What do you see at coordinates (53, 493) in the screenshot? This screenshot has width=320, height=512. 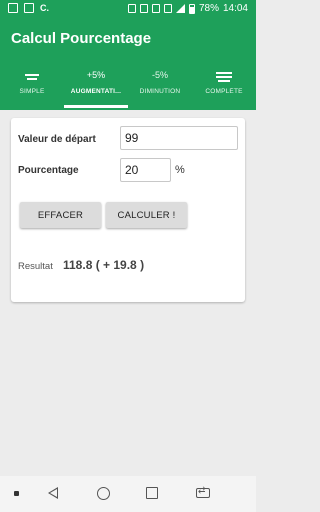 I see `back-icon` at bounding box center [53, 493].